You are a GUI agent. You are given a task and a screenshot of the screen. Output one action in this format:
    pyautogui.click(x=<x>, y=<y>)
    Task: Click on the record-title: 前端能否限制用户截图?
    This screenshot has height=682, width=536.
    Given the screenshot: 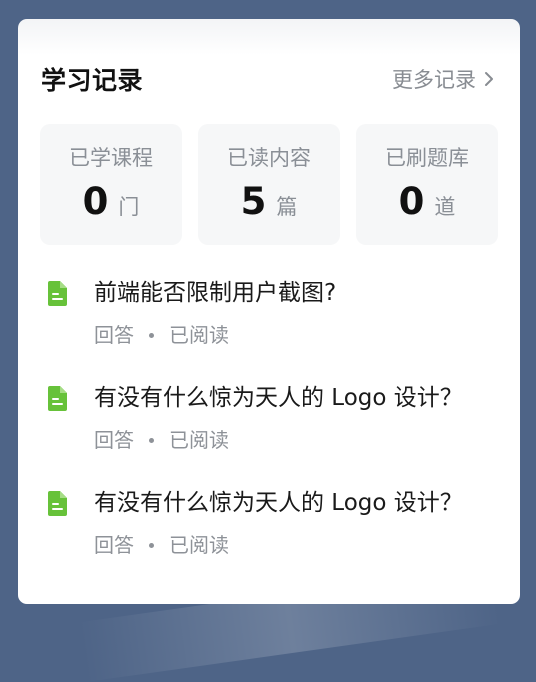 What is the action you would take?
    pyautogui.click(x=294, y=293)
    